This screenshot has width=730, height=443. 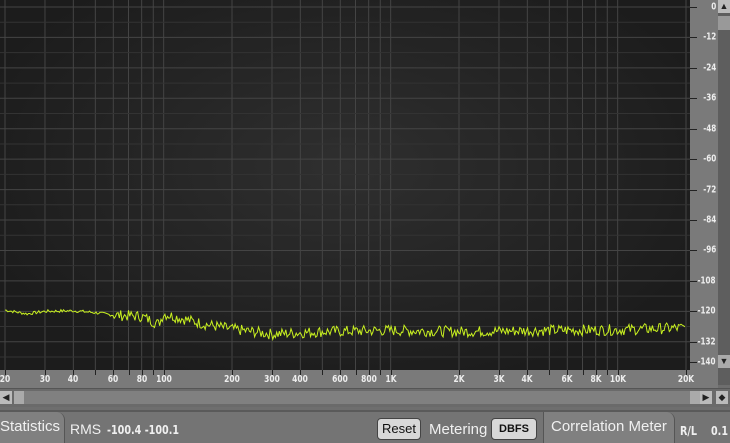 I want to click on x-tick-label: 3K, so click(x=499, y=379).